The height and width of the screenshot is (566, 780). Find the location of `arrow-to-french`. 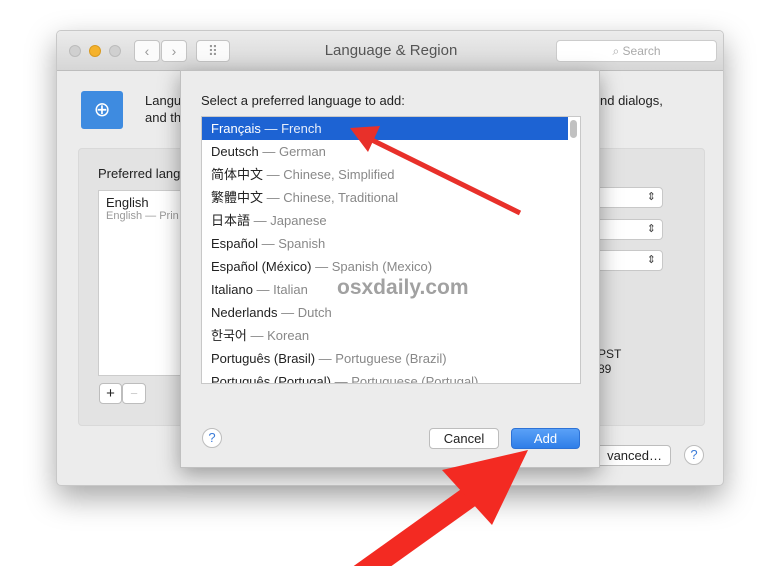

arrow-to-french is located at coordinates (436, 171).